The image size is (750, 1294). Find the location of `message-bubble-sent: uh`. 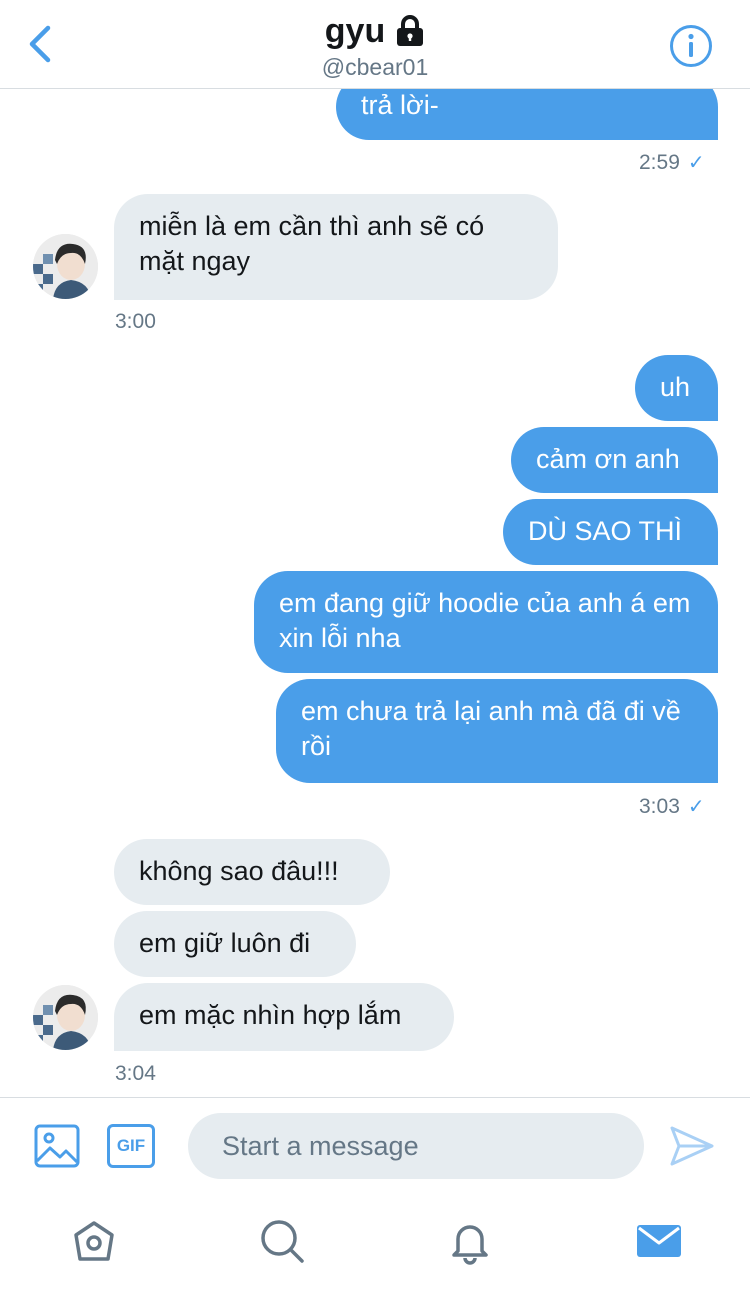

message-bubble-sent: uh is located at coordinates (676, 388).